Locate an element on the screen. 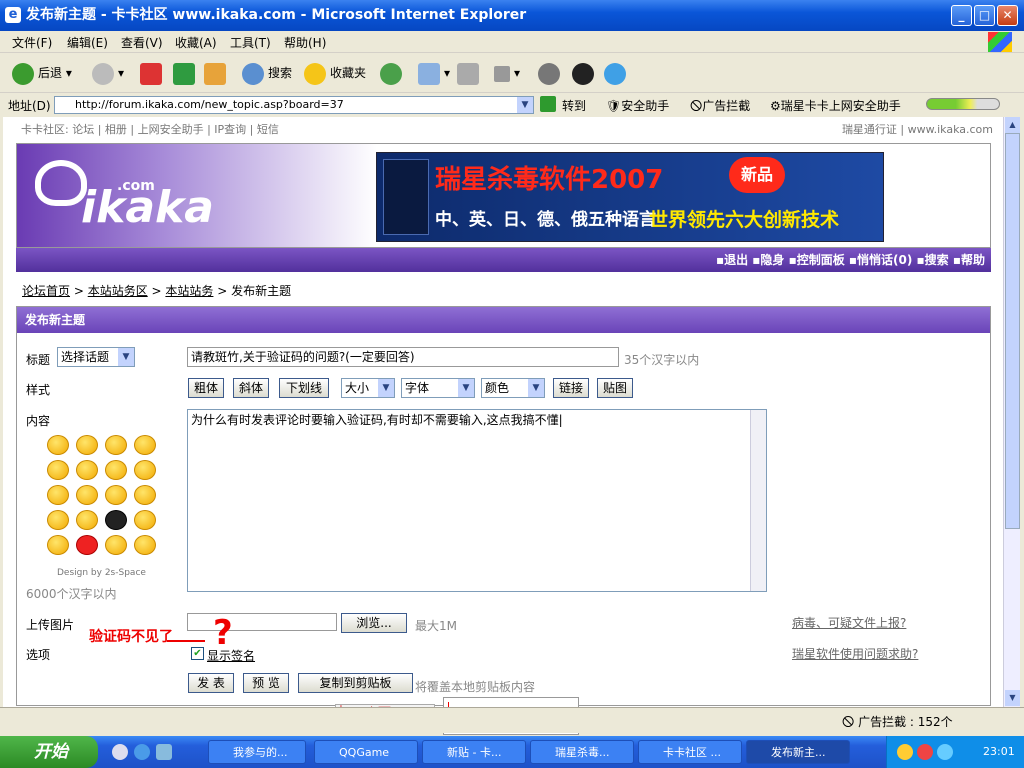 Image resolution: width=1024 pixels, height=768 pixels. home-button is located at coordinates (217, 73).